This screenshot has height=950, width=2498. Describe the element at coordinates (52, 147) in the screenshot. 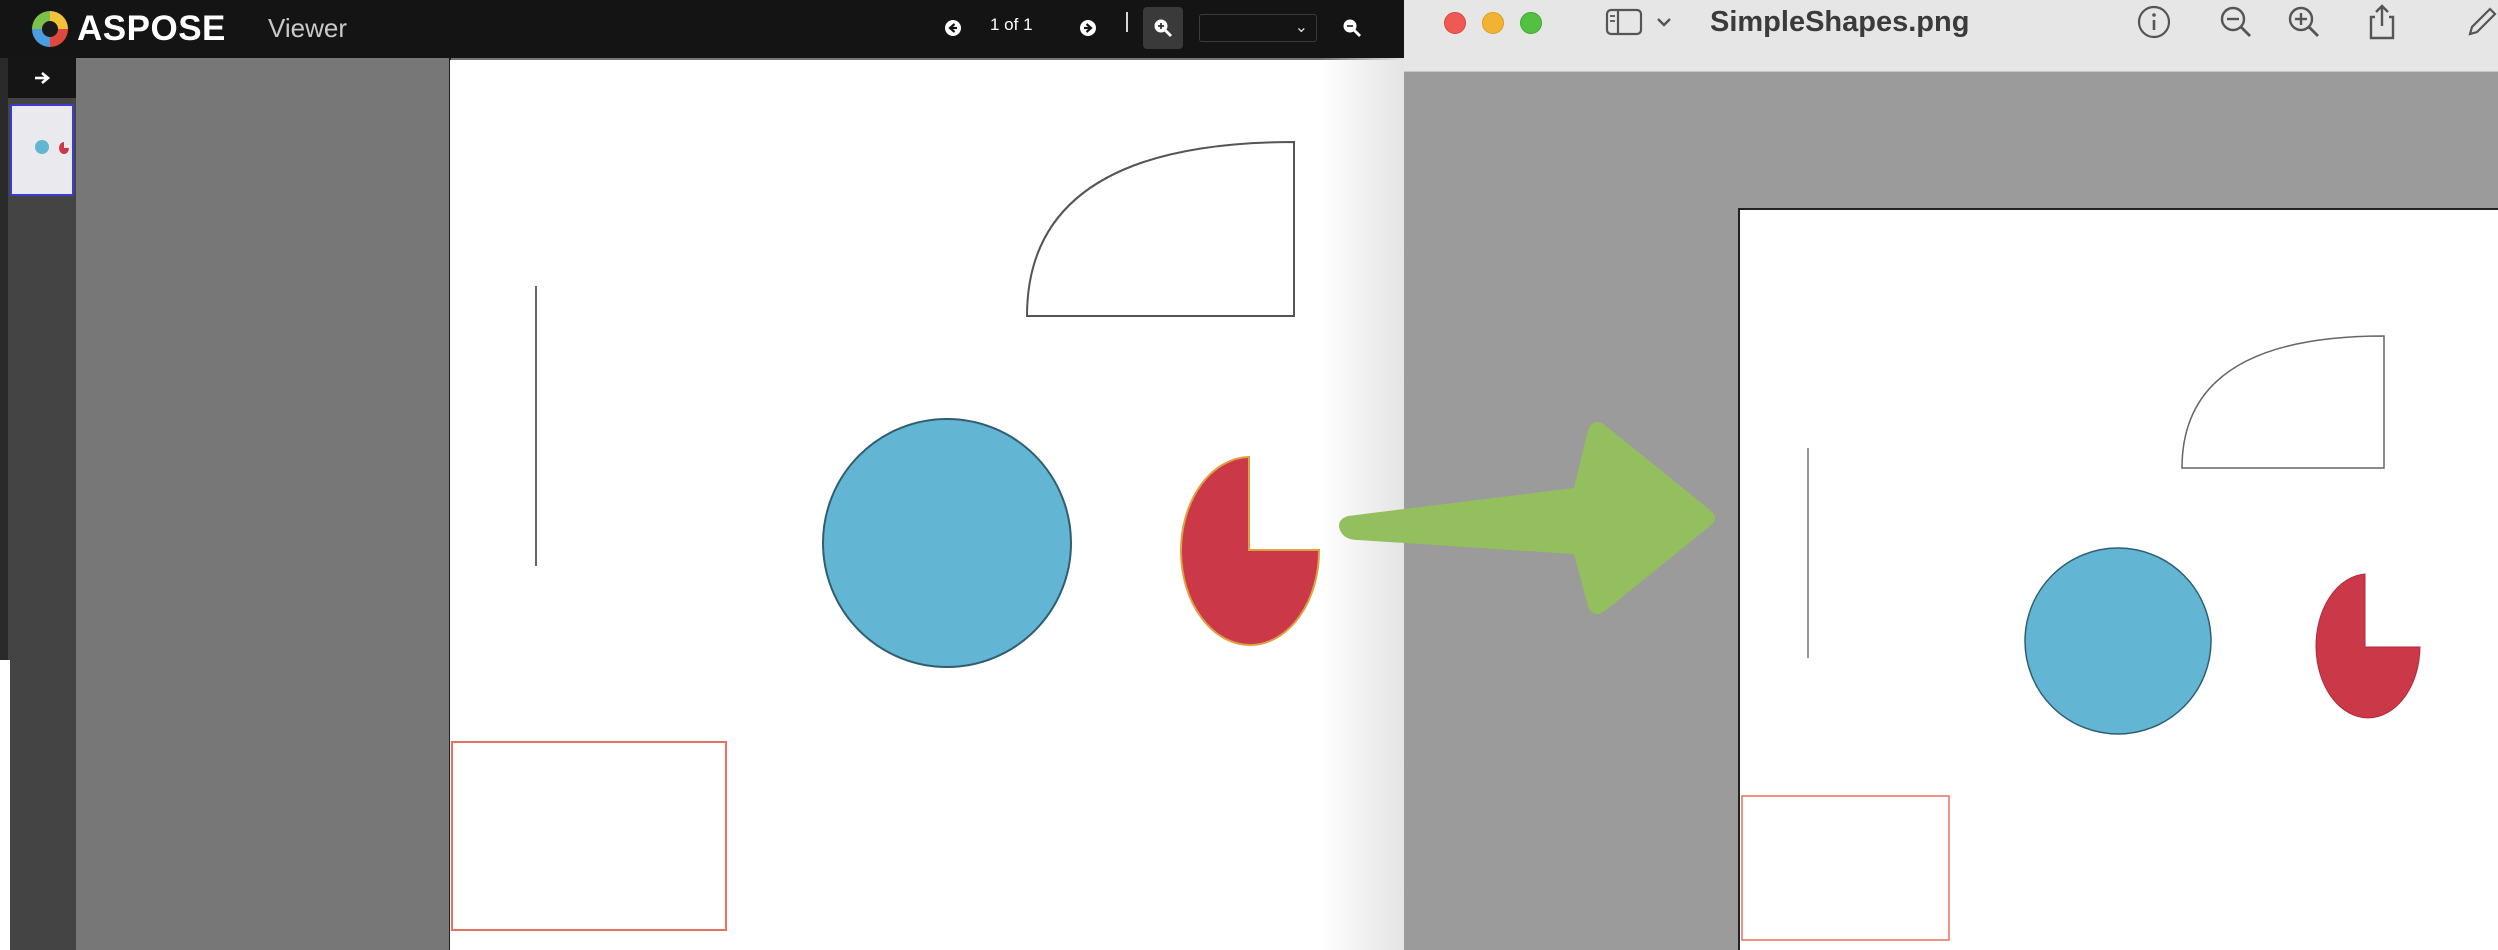

I see `thumbnail-preview` at that location.